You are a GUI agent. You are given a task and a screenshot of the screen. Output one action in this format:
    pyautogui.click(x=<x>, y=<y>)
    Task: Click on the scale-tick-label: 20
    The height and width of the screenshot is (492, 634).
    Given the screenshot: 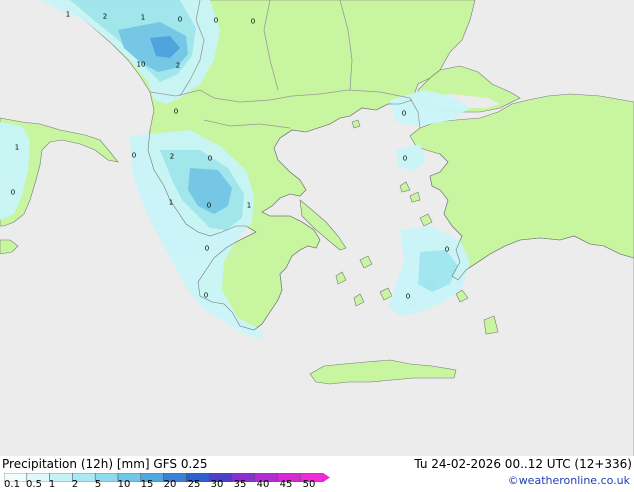 What is the action you would take?
    pyautogui.click(x=170, y=484)
    